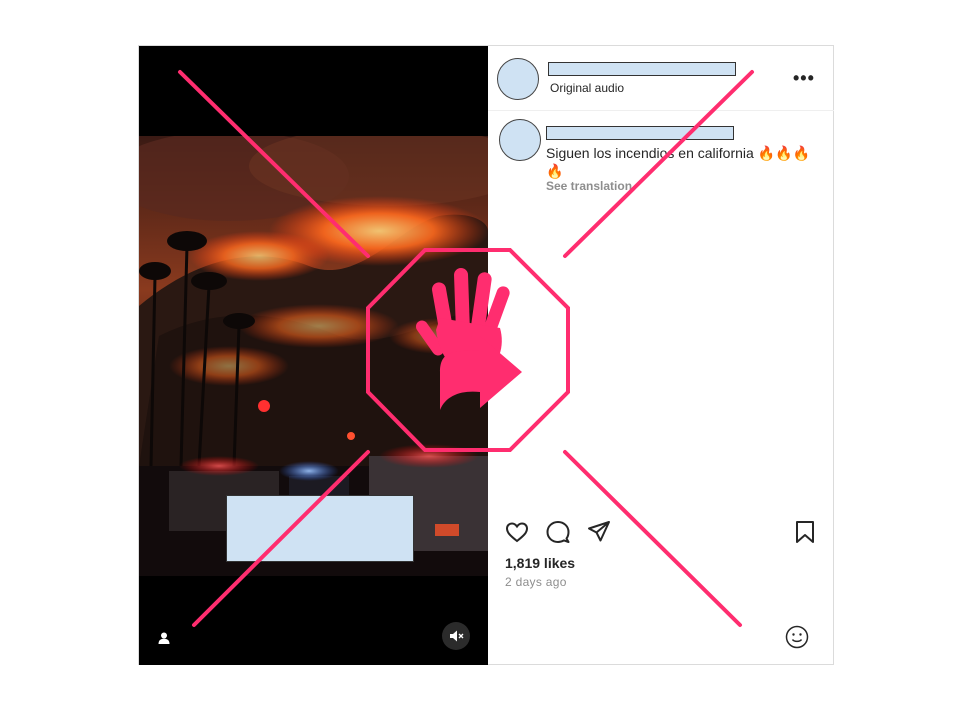 This screenshot has height=720, width=960. I want to click on audio-label: Original audio, so click(587, 88).